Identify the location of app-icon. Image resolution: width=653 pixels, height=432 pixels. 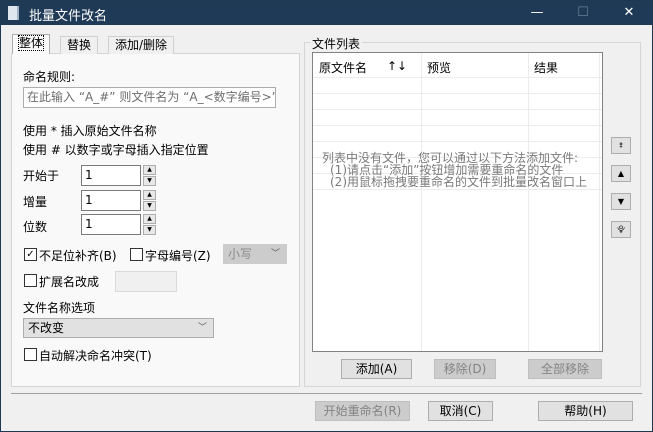
(13, 13).